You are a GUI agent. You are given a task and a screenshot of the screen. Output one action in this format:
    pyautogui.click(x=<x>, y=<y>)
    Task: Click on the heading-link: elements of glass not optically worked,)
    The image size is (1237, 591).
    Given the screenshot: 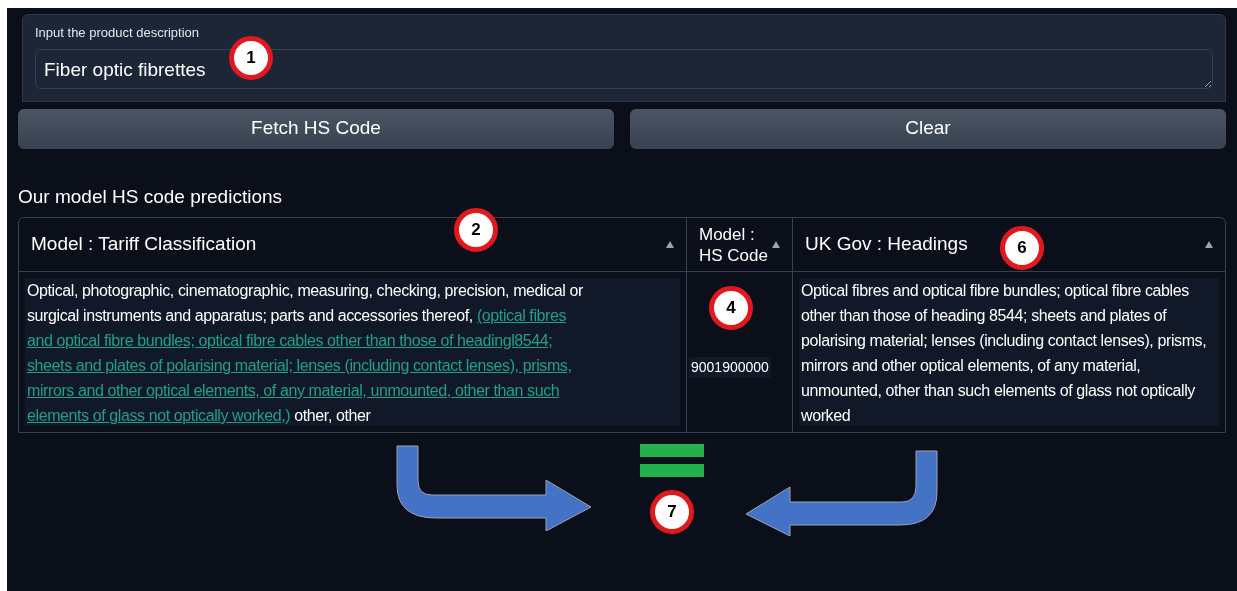 What is the action you would take?
    pyautogui.click(x=159, y=415)
    